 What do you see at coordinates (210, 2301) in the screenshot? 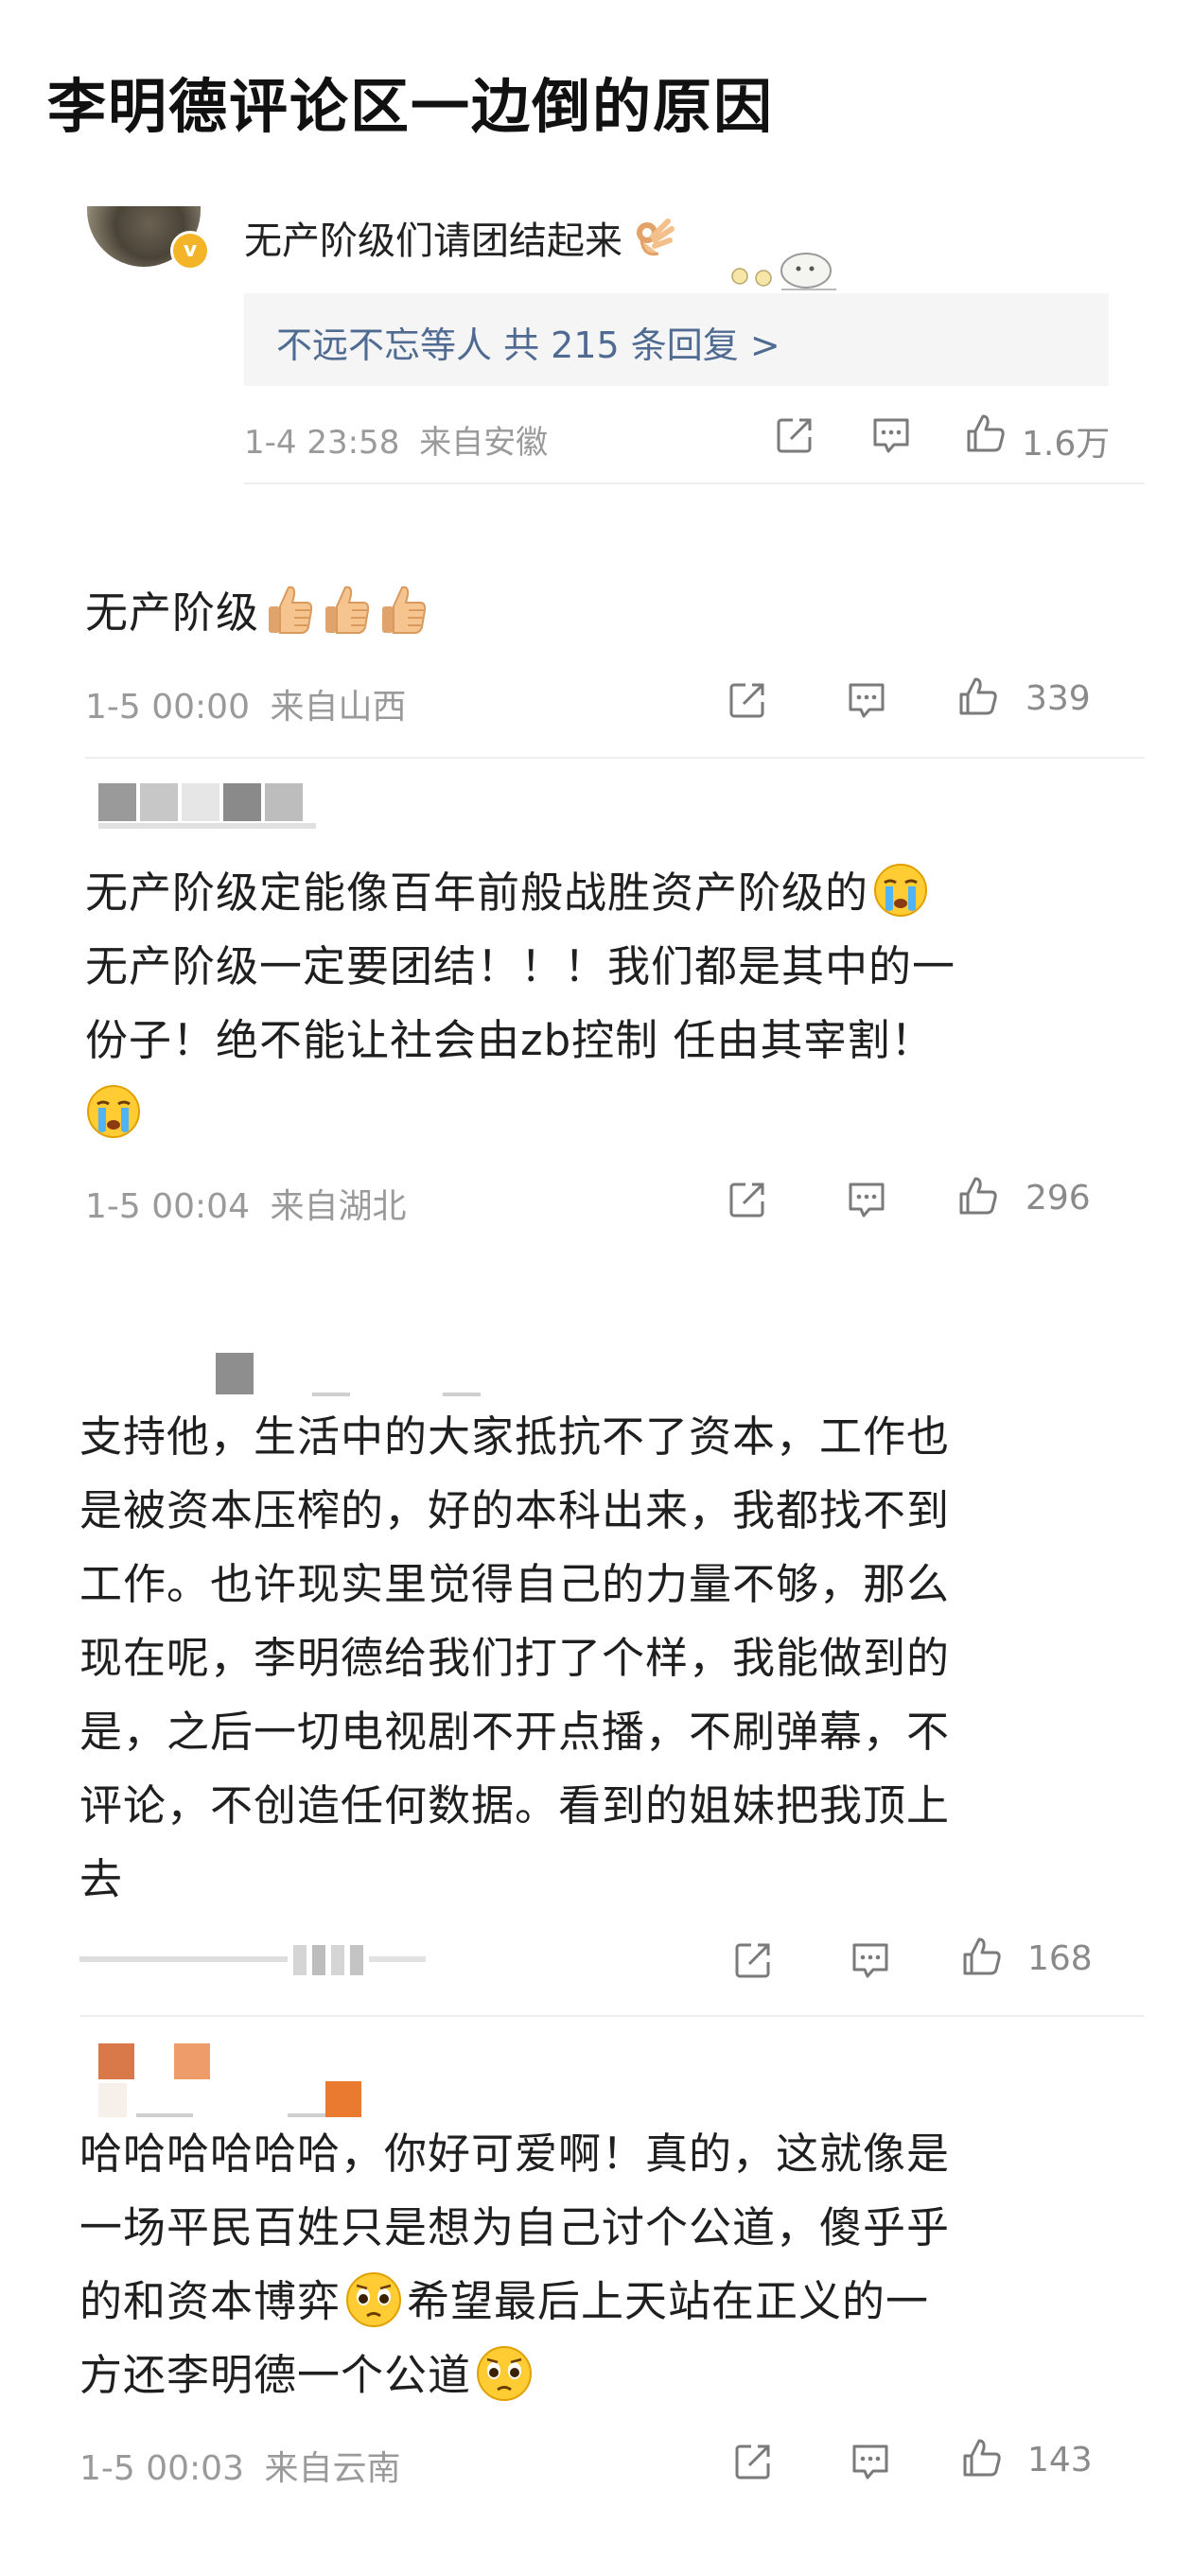
I see `comment-line-text: 的和资本博弈` at bounding box center [210, 2301].